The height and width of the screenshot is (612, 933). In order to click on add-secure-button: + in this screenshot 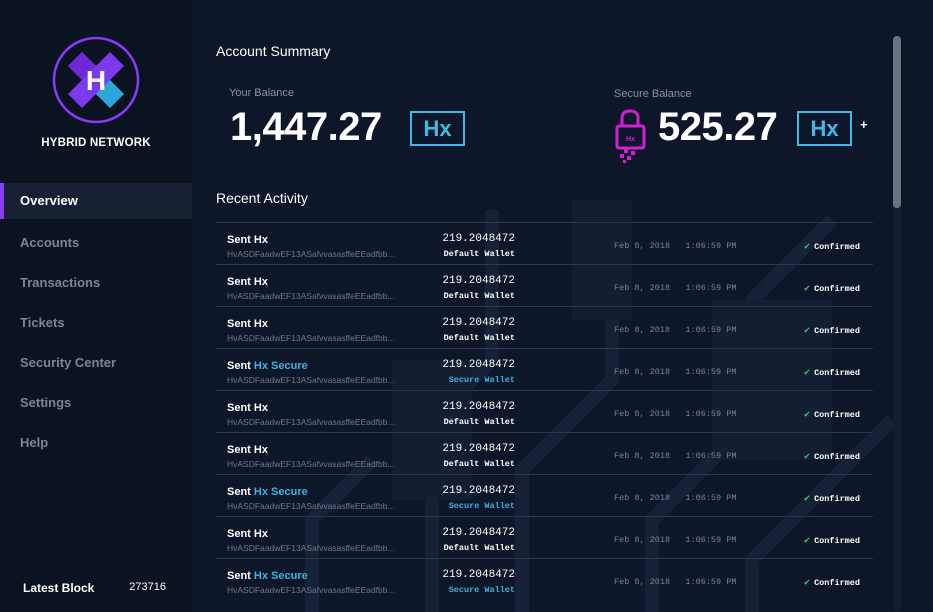, I will do `click(864, 124)`.